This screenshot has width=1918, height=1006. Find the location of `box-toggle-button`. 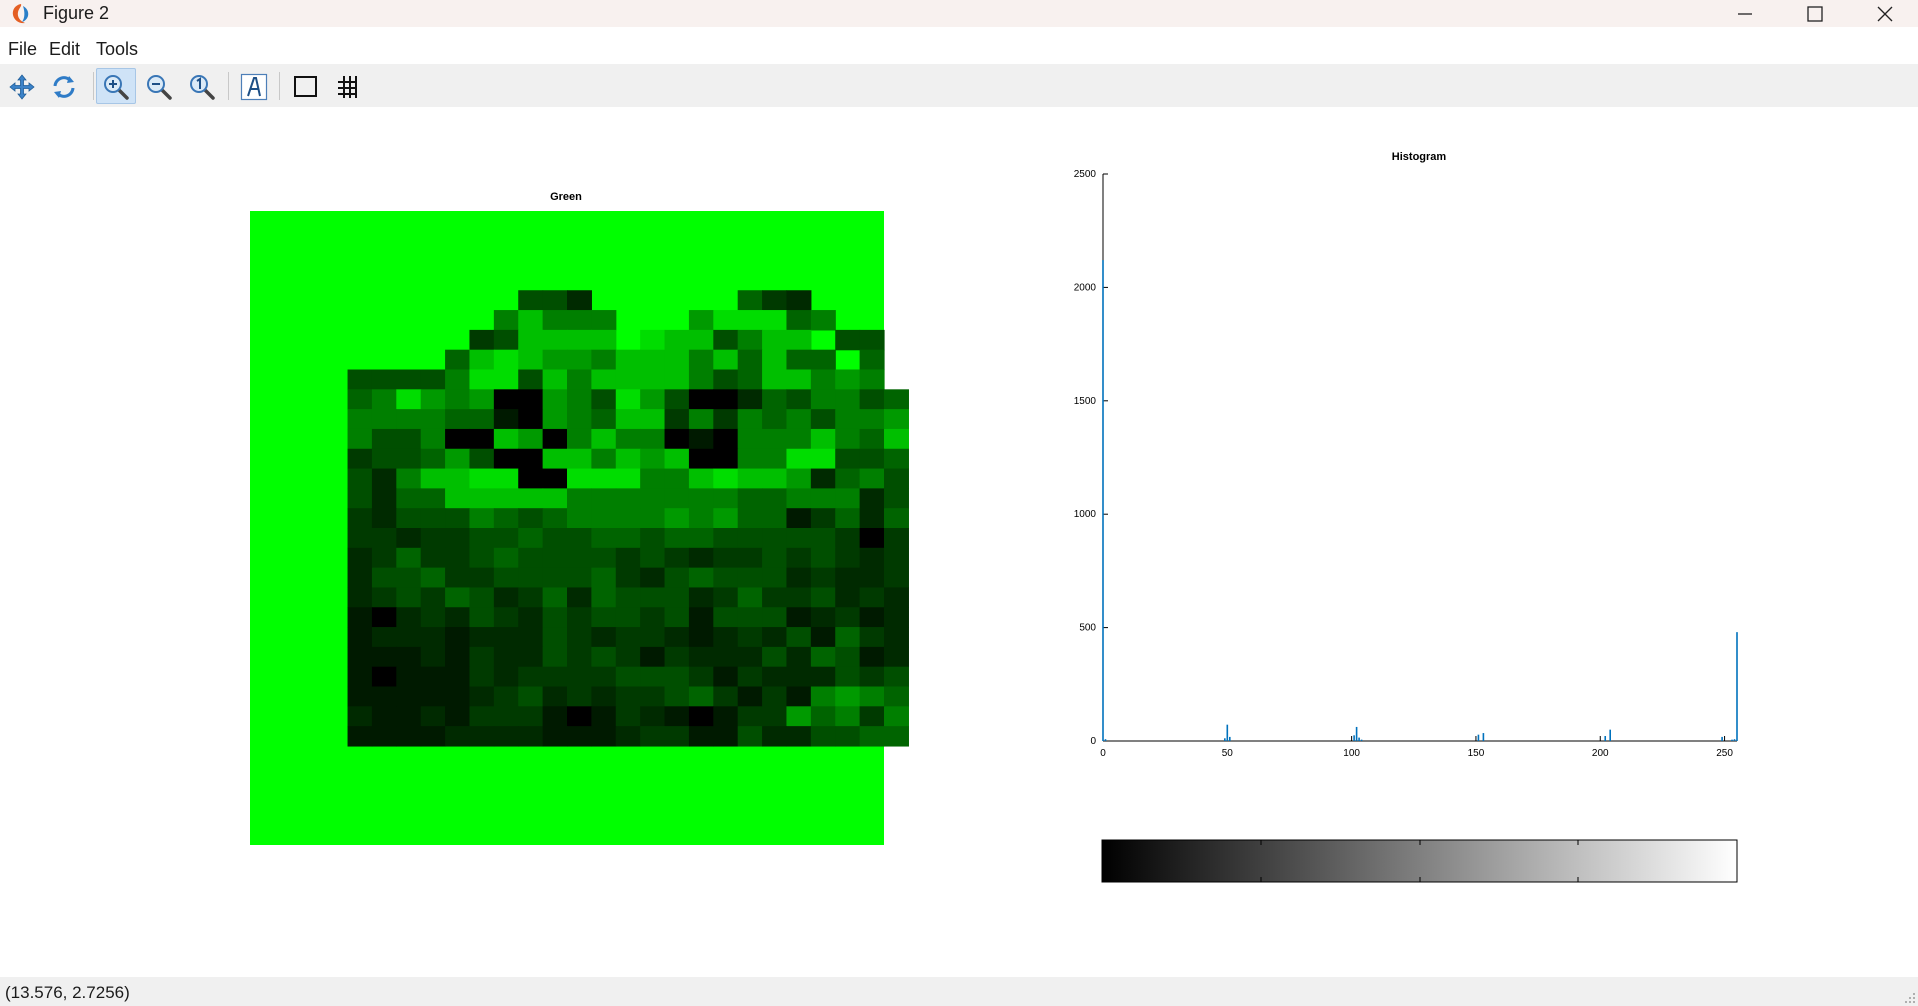

box-toggle-button is located at coordinates (306, 86).